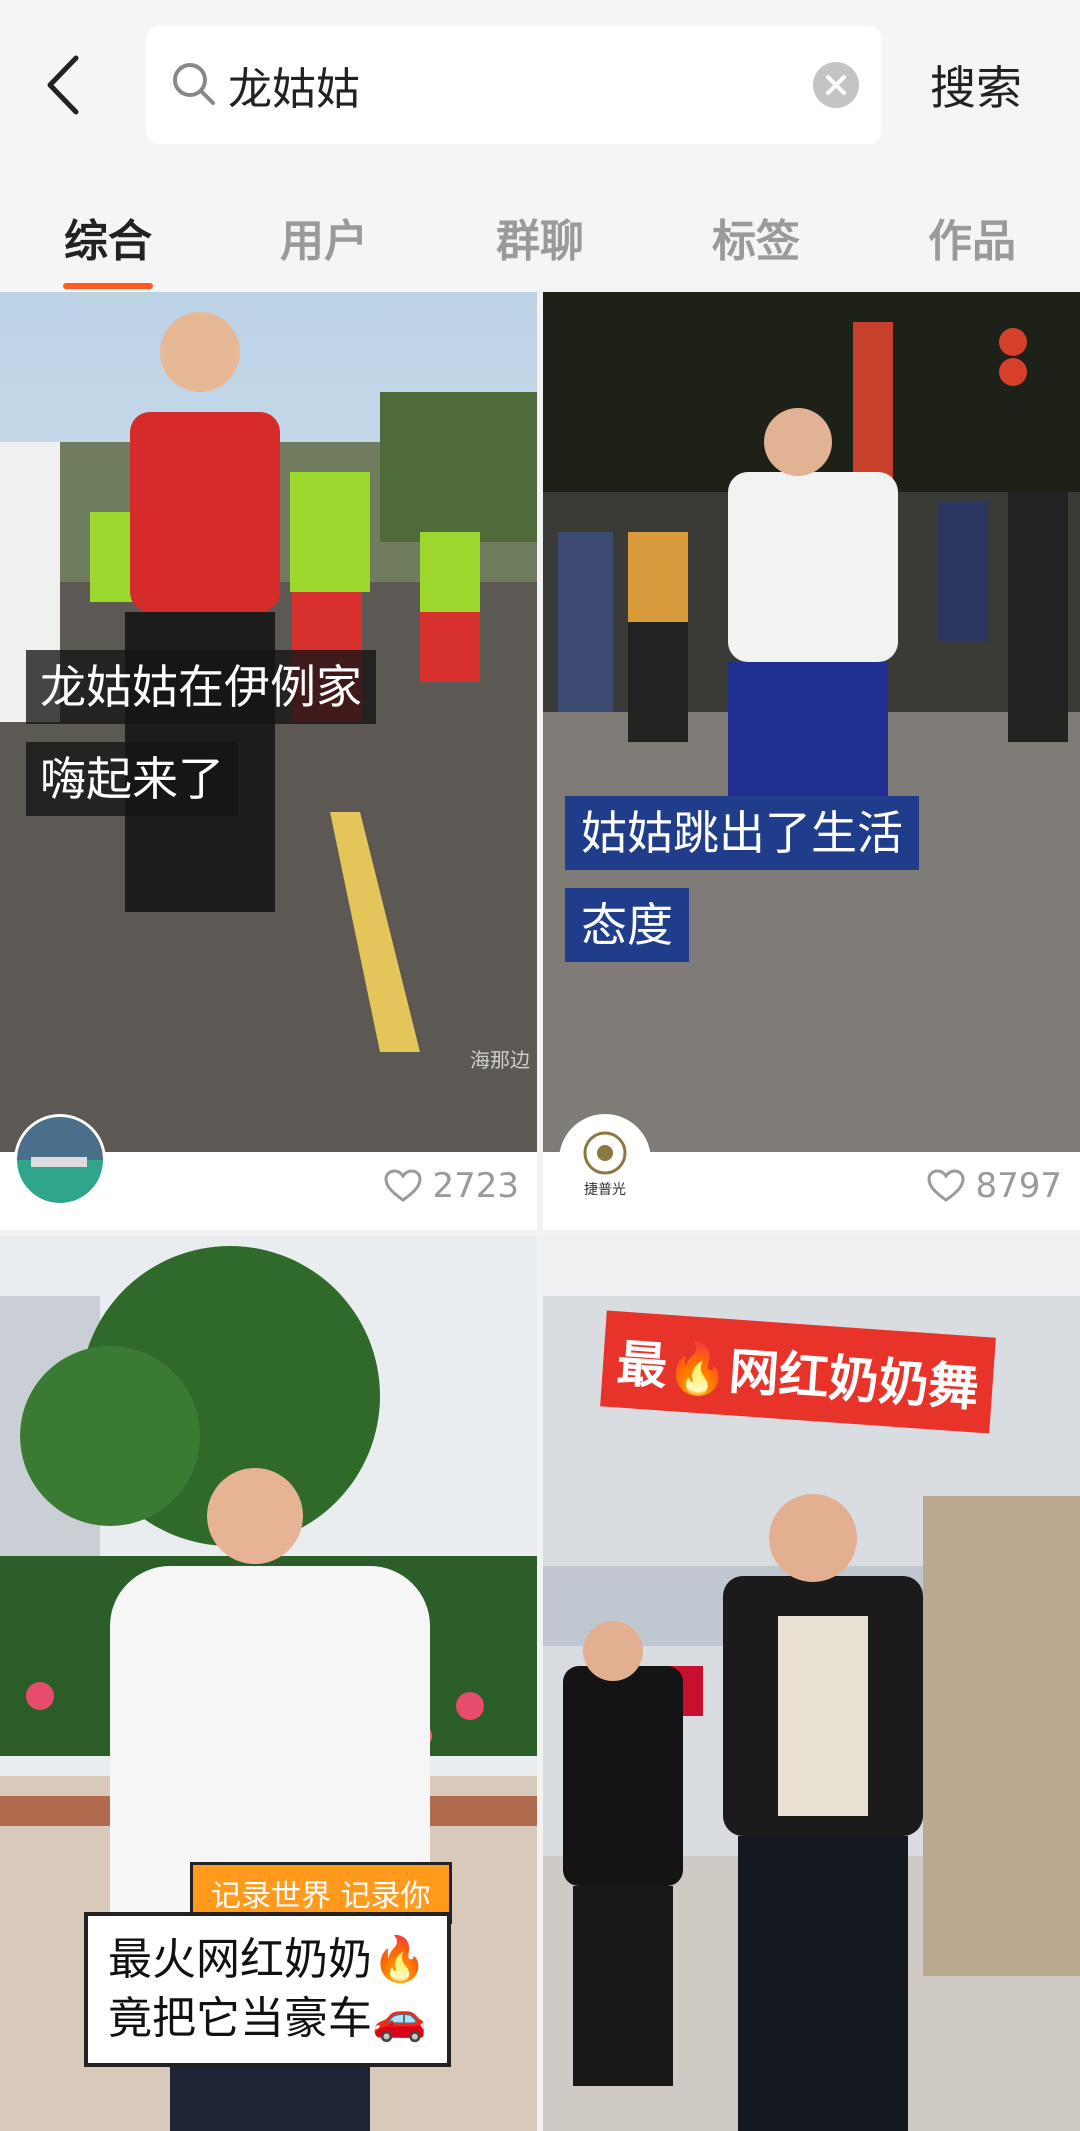 Image resolution: width=1080 pixels, height=2131 pixels. Describe the element at coordinates (60, 1160) in the screenshot. I see `avatar` at that location.